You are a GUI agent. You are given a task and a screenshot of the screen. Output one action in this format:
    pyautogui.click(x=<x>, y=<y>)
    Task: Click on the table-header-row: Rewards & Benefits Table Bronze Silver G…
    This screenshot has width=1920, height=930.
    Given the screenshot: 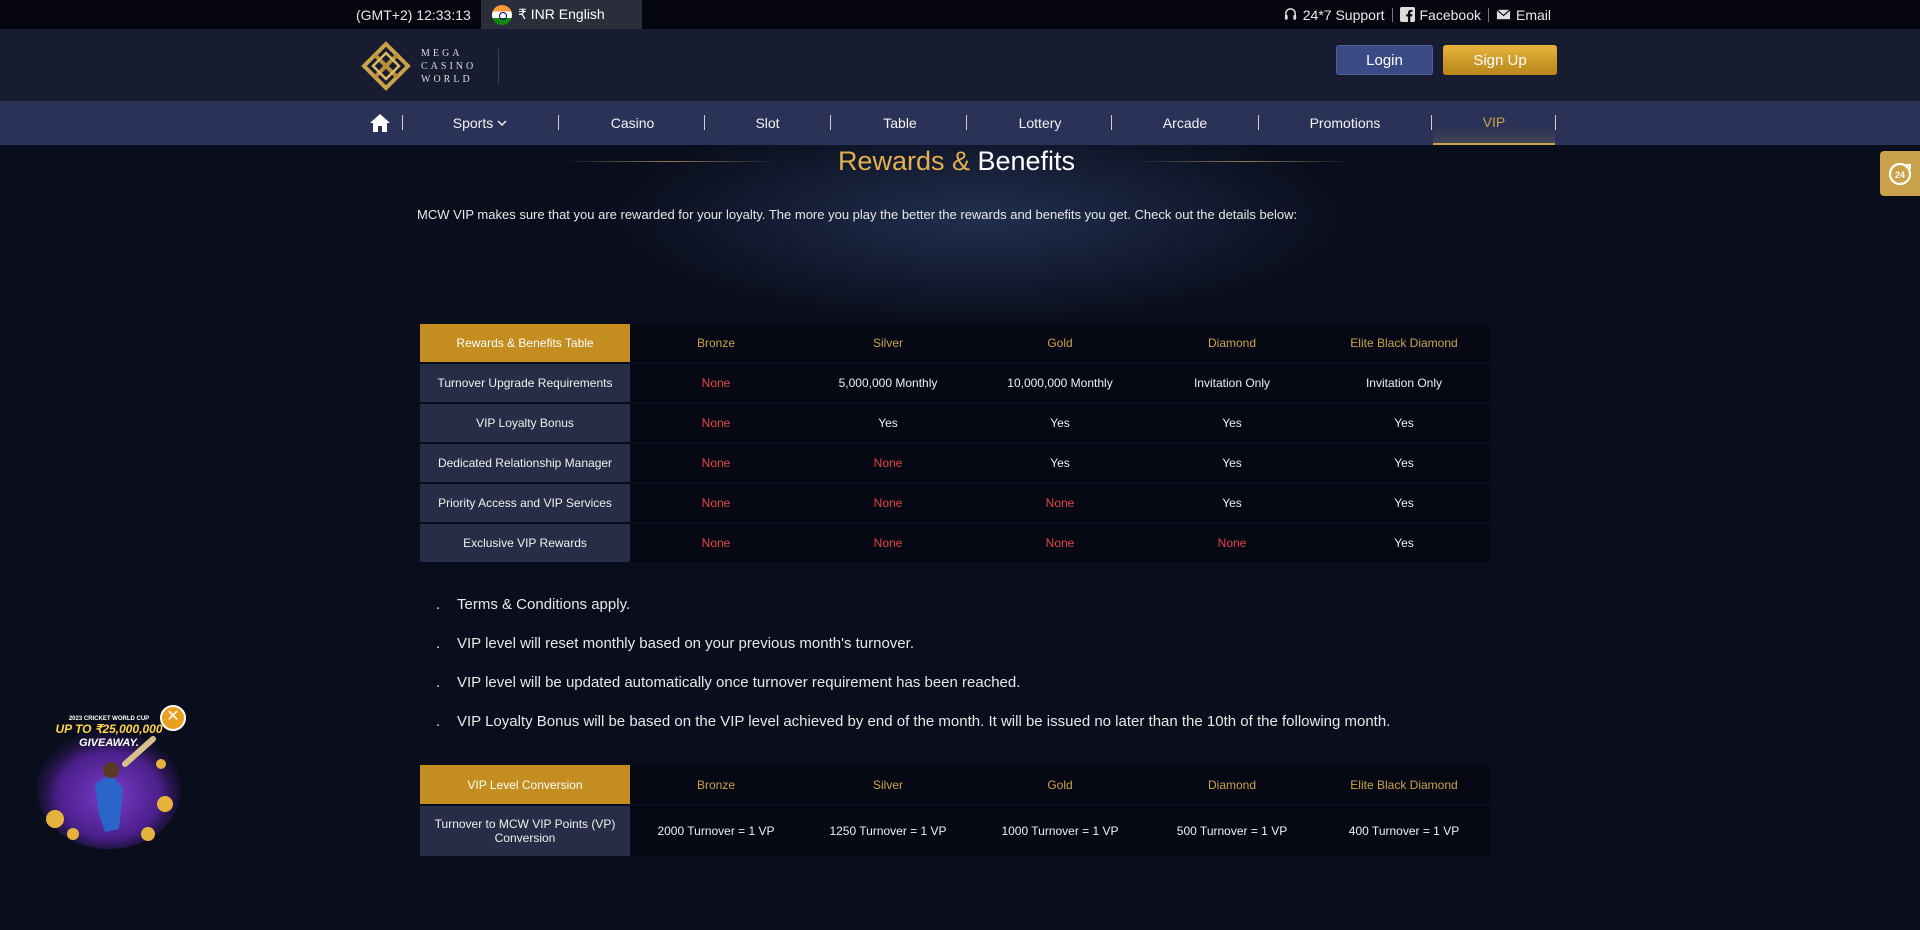 What is the action you would take?
    pyautogui.click(x=955, y=344)
    